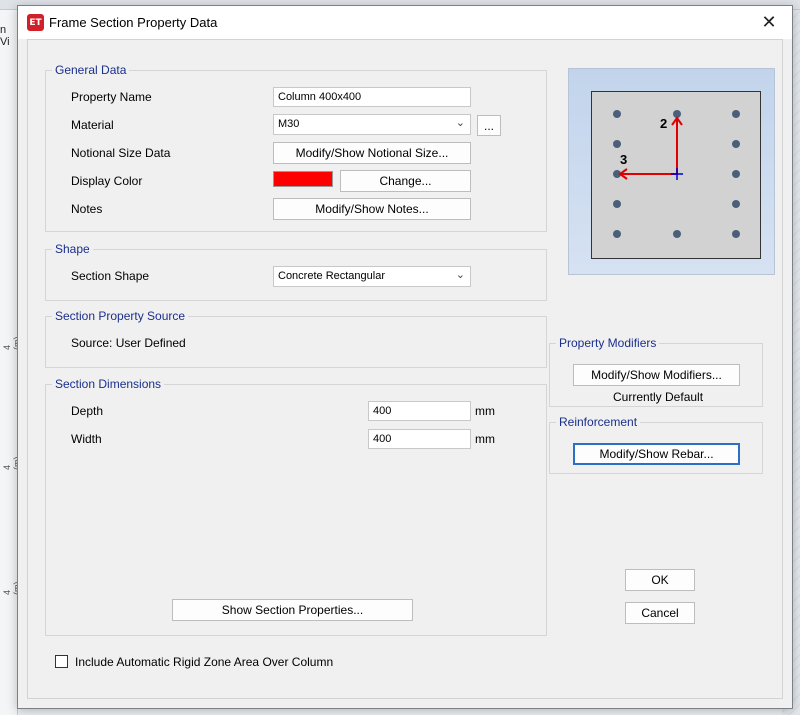  What do you see at coordinates (660, 613) in the screenshot?
I see `cancel-button: Cancel` at bounding box center [660, 613].